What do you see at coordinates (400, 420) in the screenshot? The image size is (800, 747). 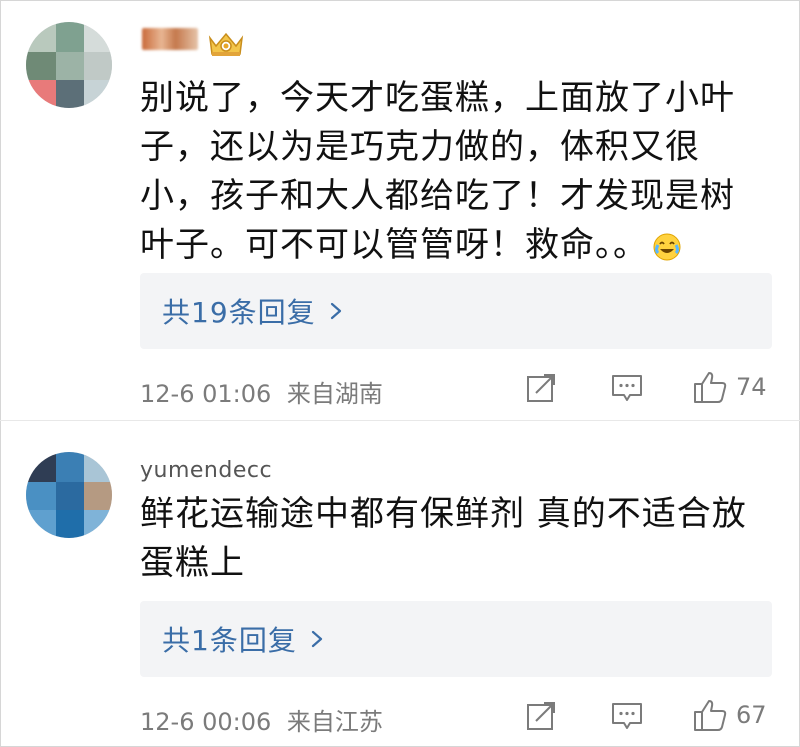 I see `comment-divider` at bounding box center [400, 420].